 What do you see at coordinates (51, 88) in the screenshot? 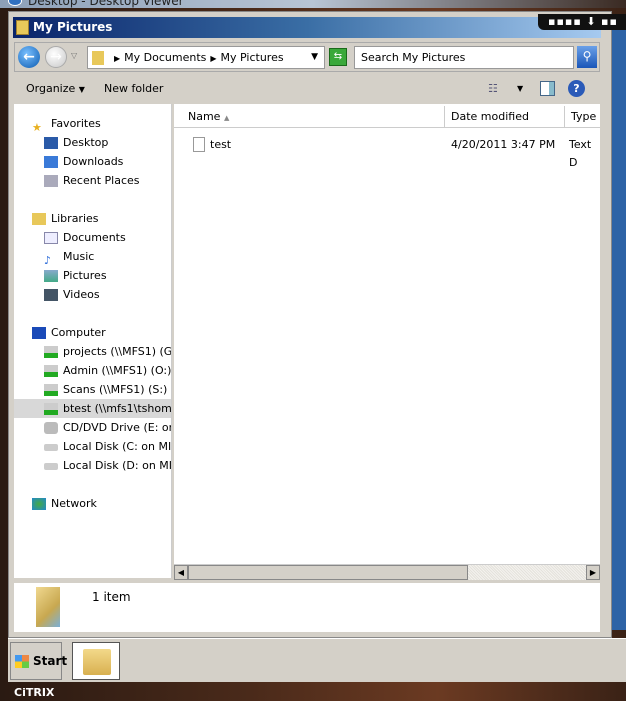
I see `organize-label: Organize` at bounding box center [51, 88].